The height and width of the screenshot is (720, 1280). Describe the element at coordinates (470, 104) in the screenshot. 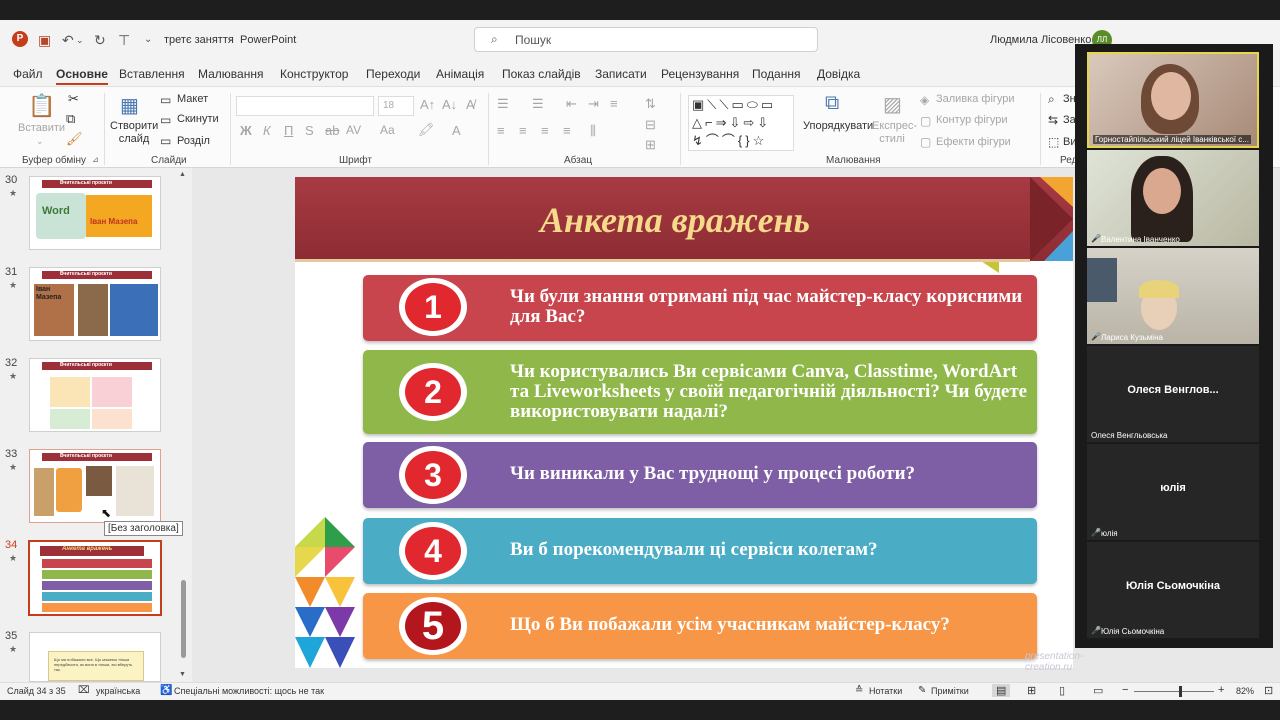

I see `clear-format-icon: A̸` at that location.